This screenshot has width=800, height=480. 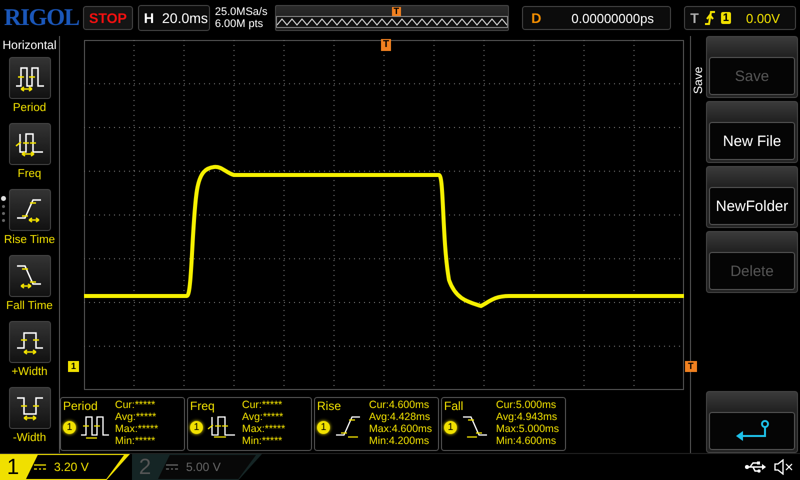 I want to click on measurement-reading: Min:4.600ms, so click(x=527, y=441).